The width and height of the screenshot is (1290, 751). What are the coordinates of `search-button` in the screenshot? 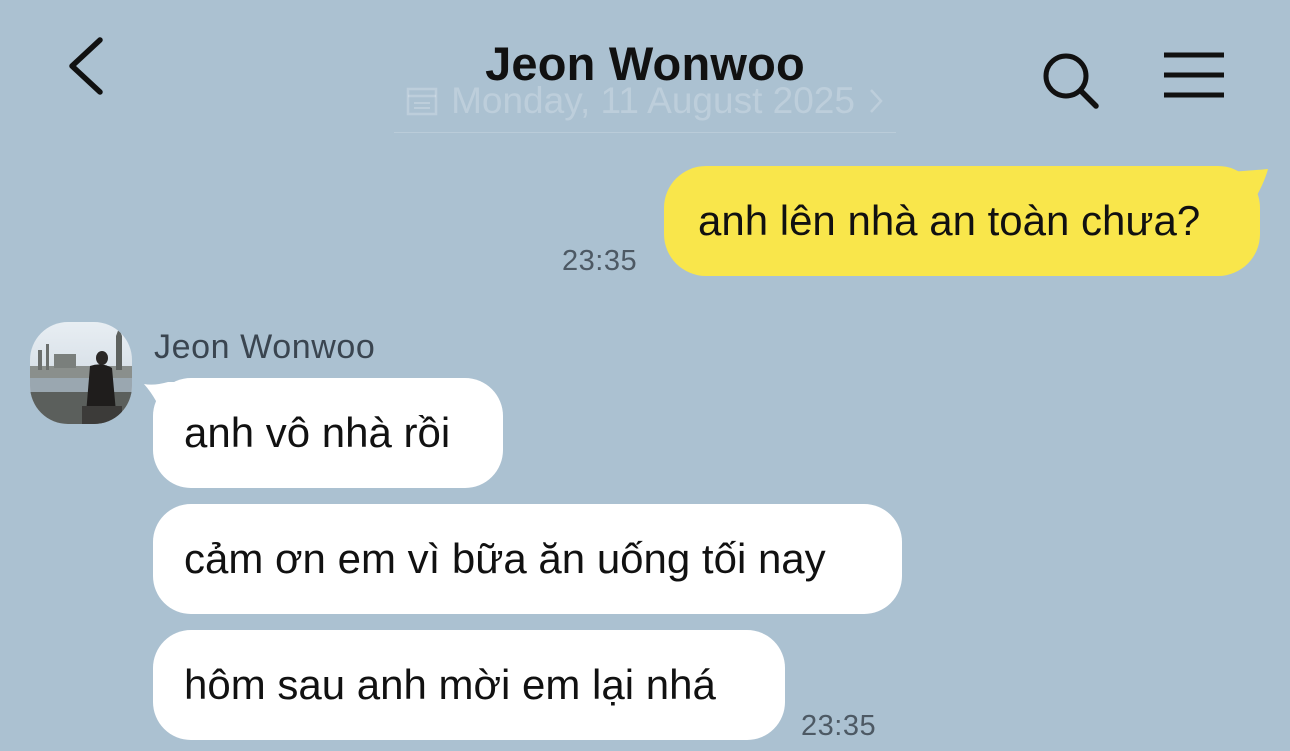 It's located at (1070, 80).